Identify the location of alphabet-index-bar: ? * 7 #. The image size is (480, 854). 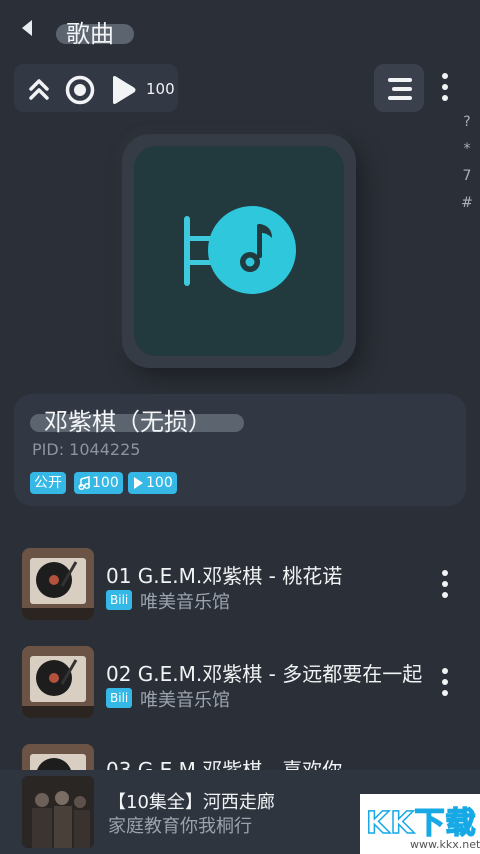
(467, 168).